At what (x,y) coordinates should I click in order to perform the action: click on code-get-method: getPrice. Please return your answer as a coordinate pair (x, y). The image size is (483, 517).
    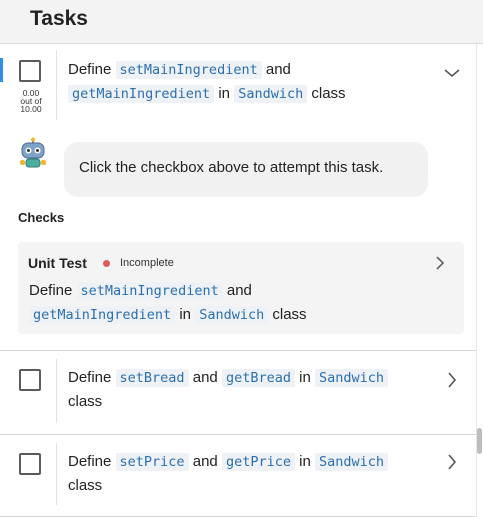
    Looking at the image, I should click on (258, 462).